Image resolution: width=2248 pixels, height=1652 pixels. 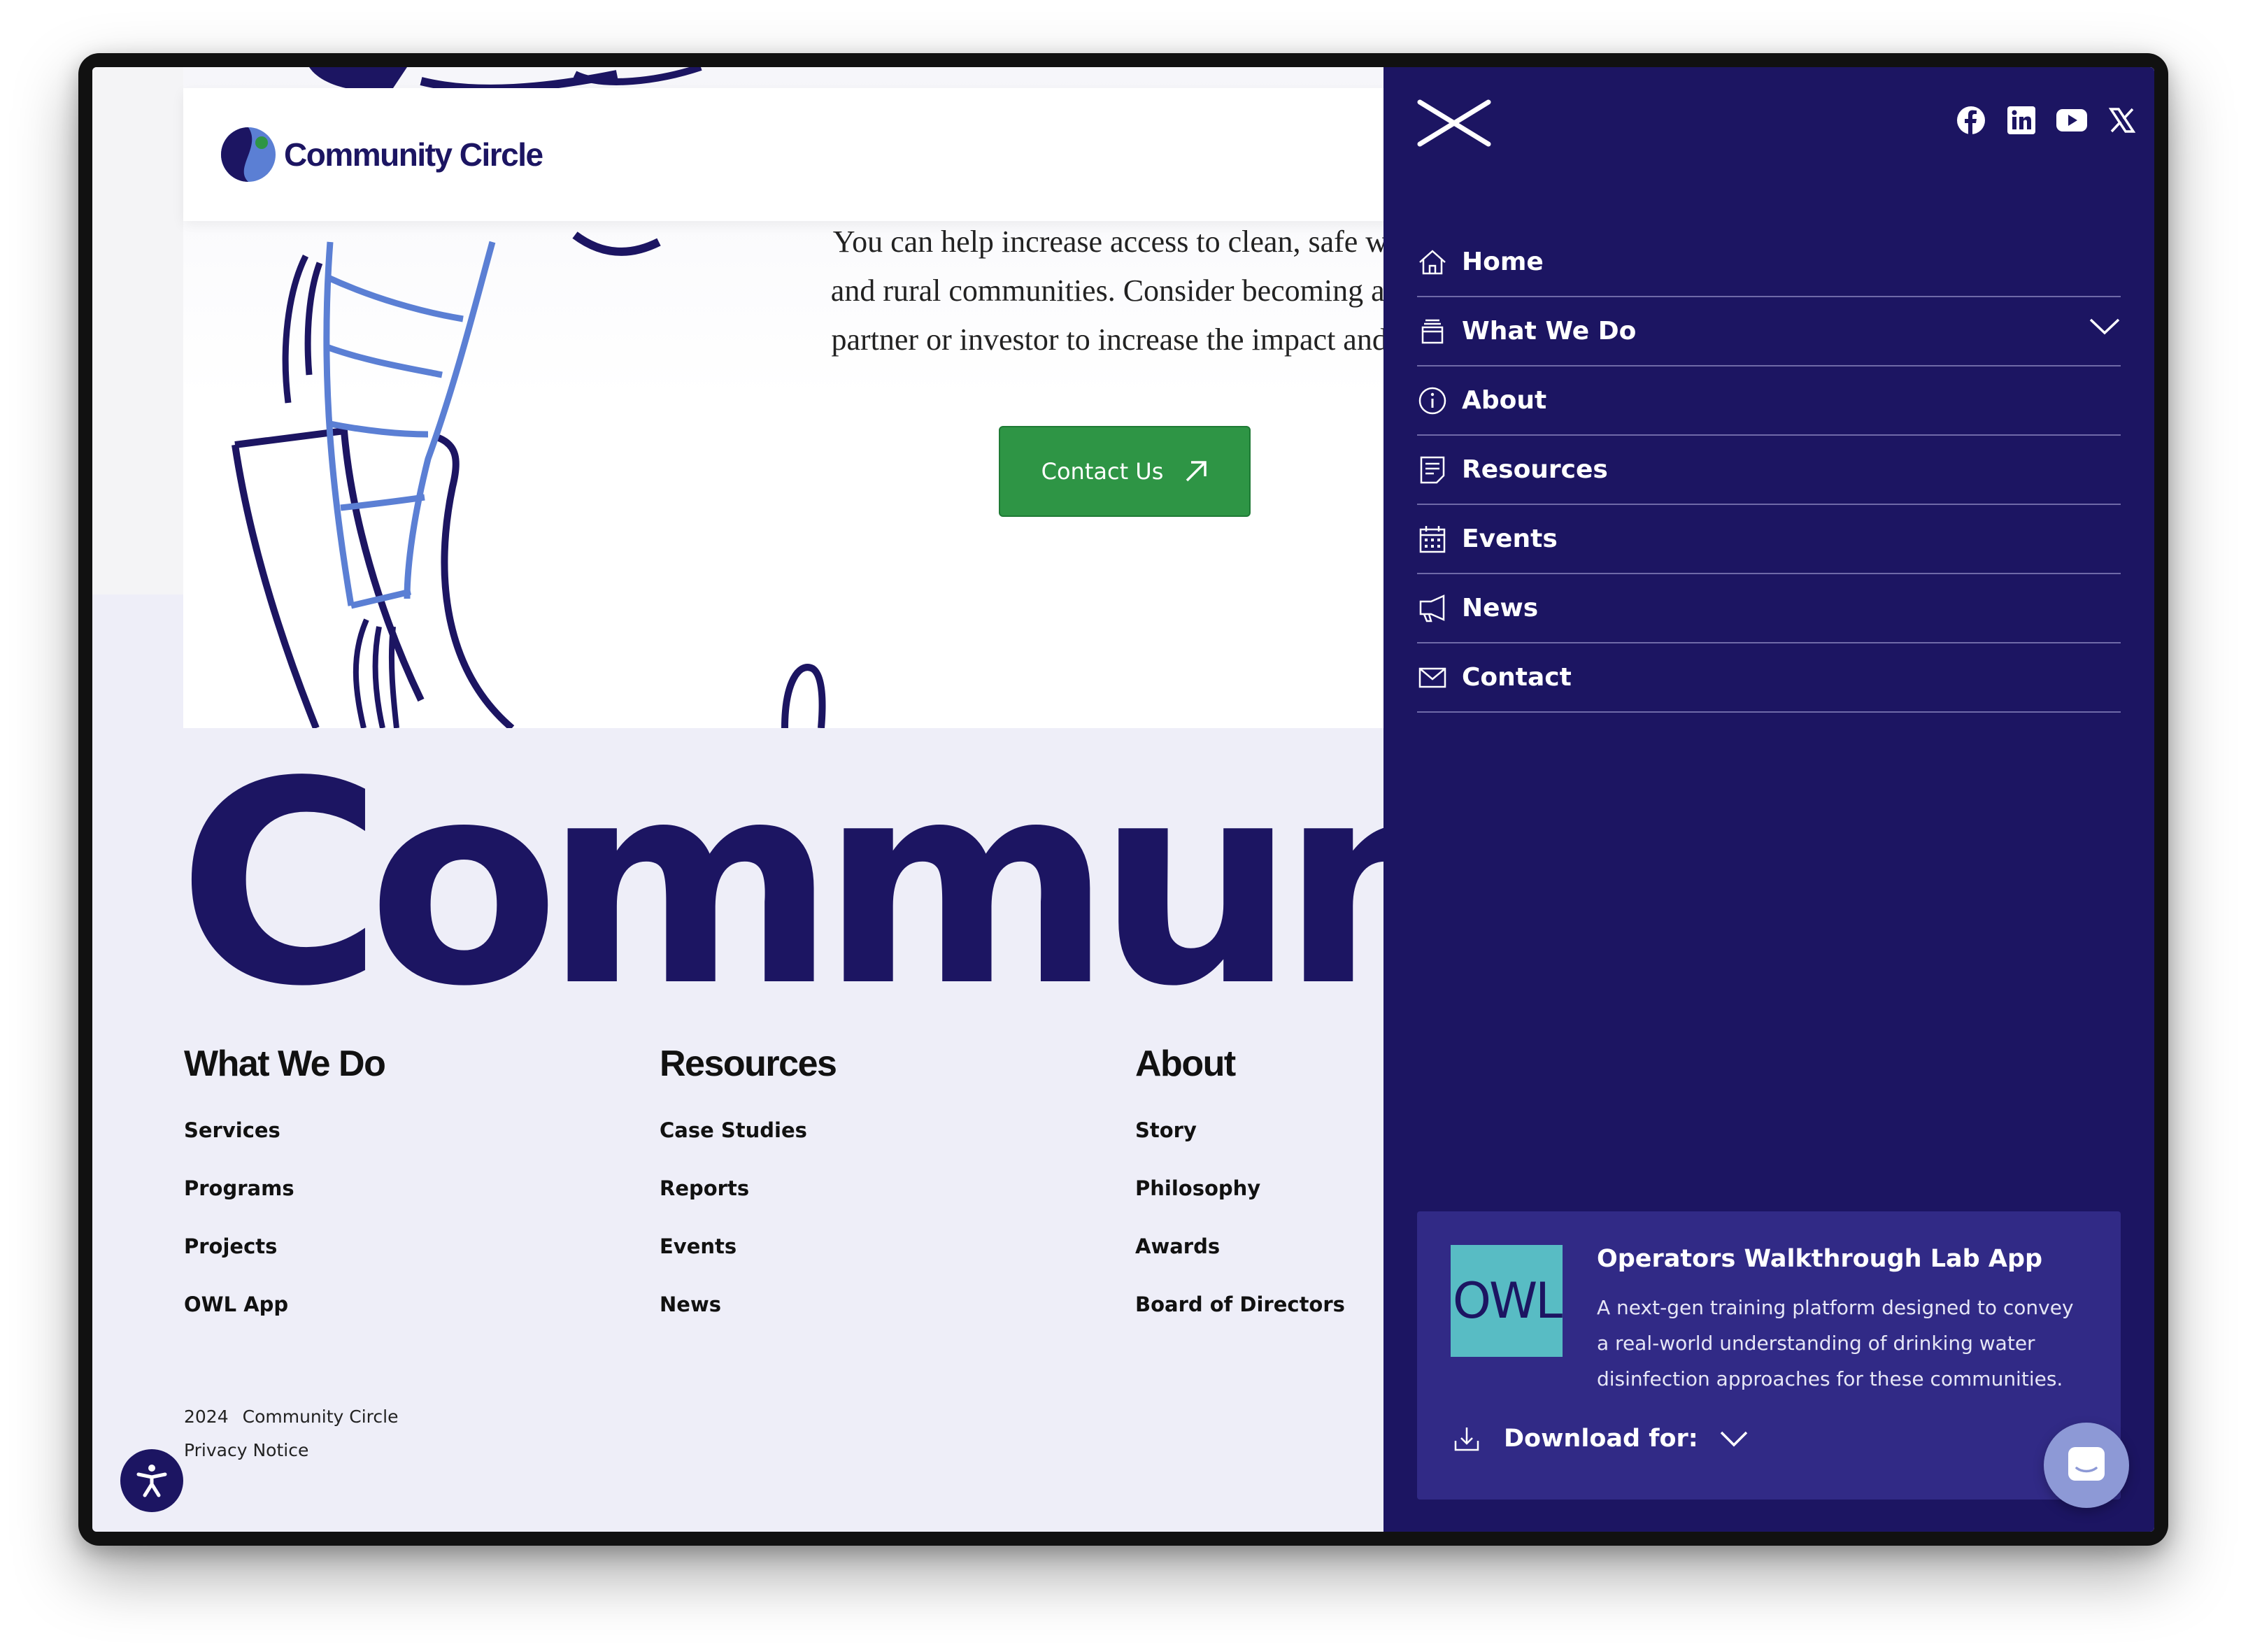 I want to click on accessibility-button, so click(x=151, y=1480).